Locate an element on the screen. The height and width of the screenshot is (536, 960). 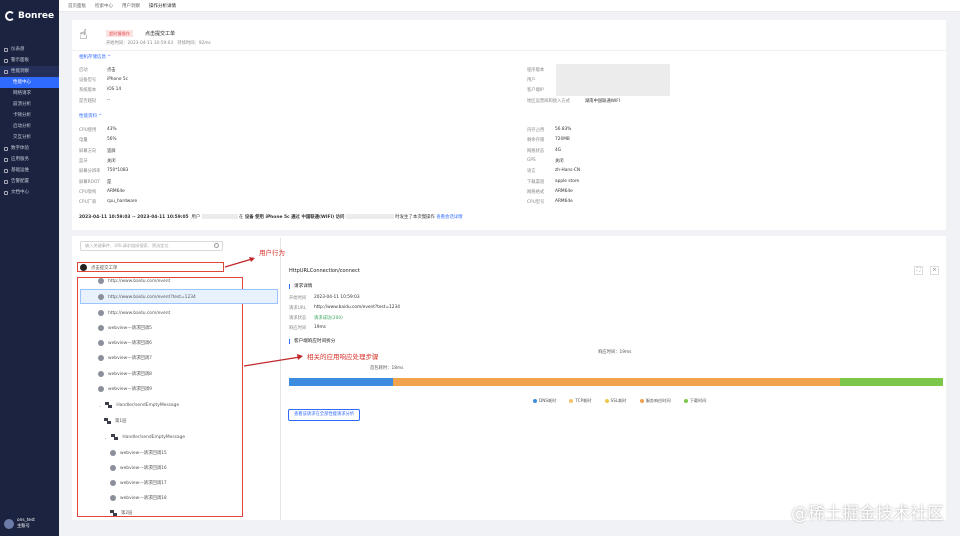
bar-dns is located at coordinates (341, 382).